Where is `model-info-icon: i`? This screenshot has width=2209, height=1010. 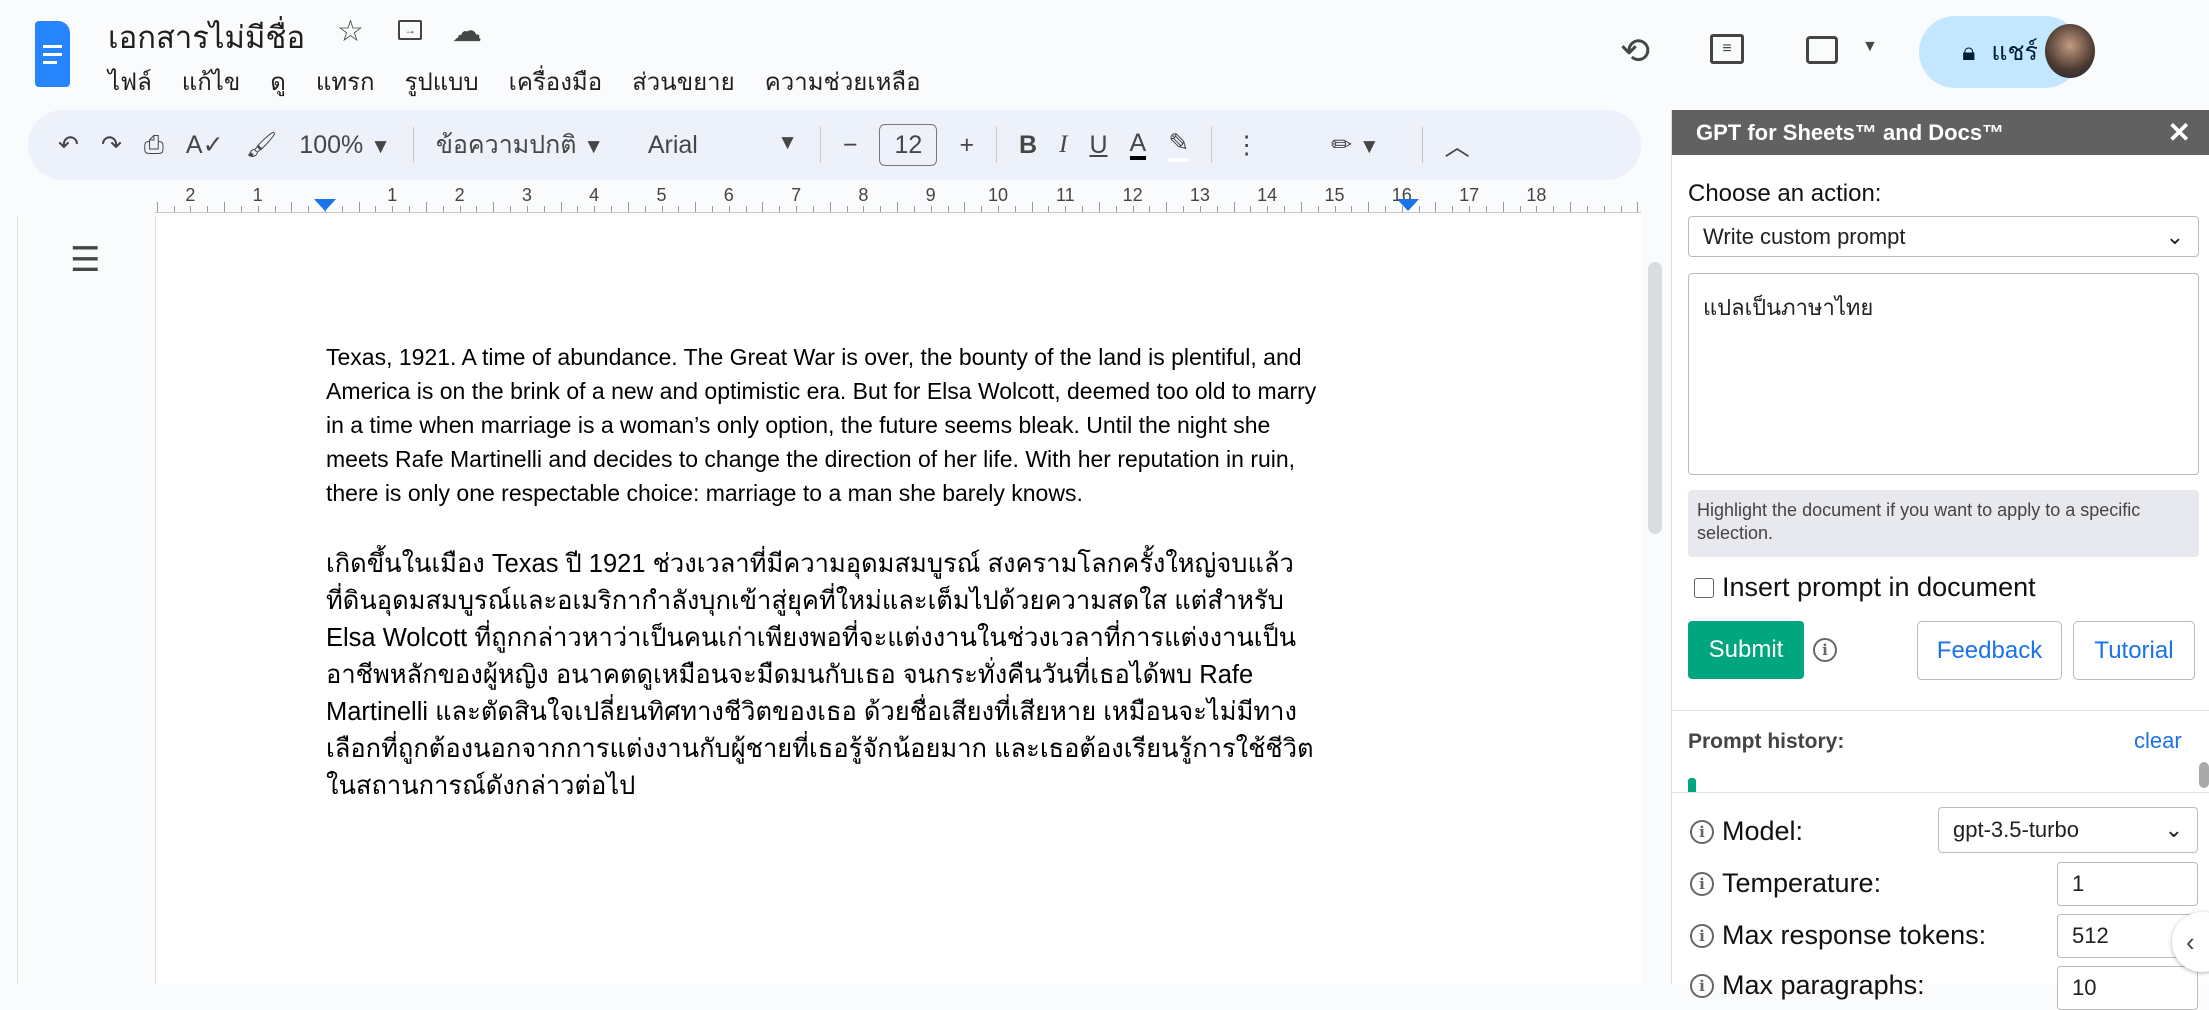
model-info-icon: i is located at coordinates (1702, 831).